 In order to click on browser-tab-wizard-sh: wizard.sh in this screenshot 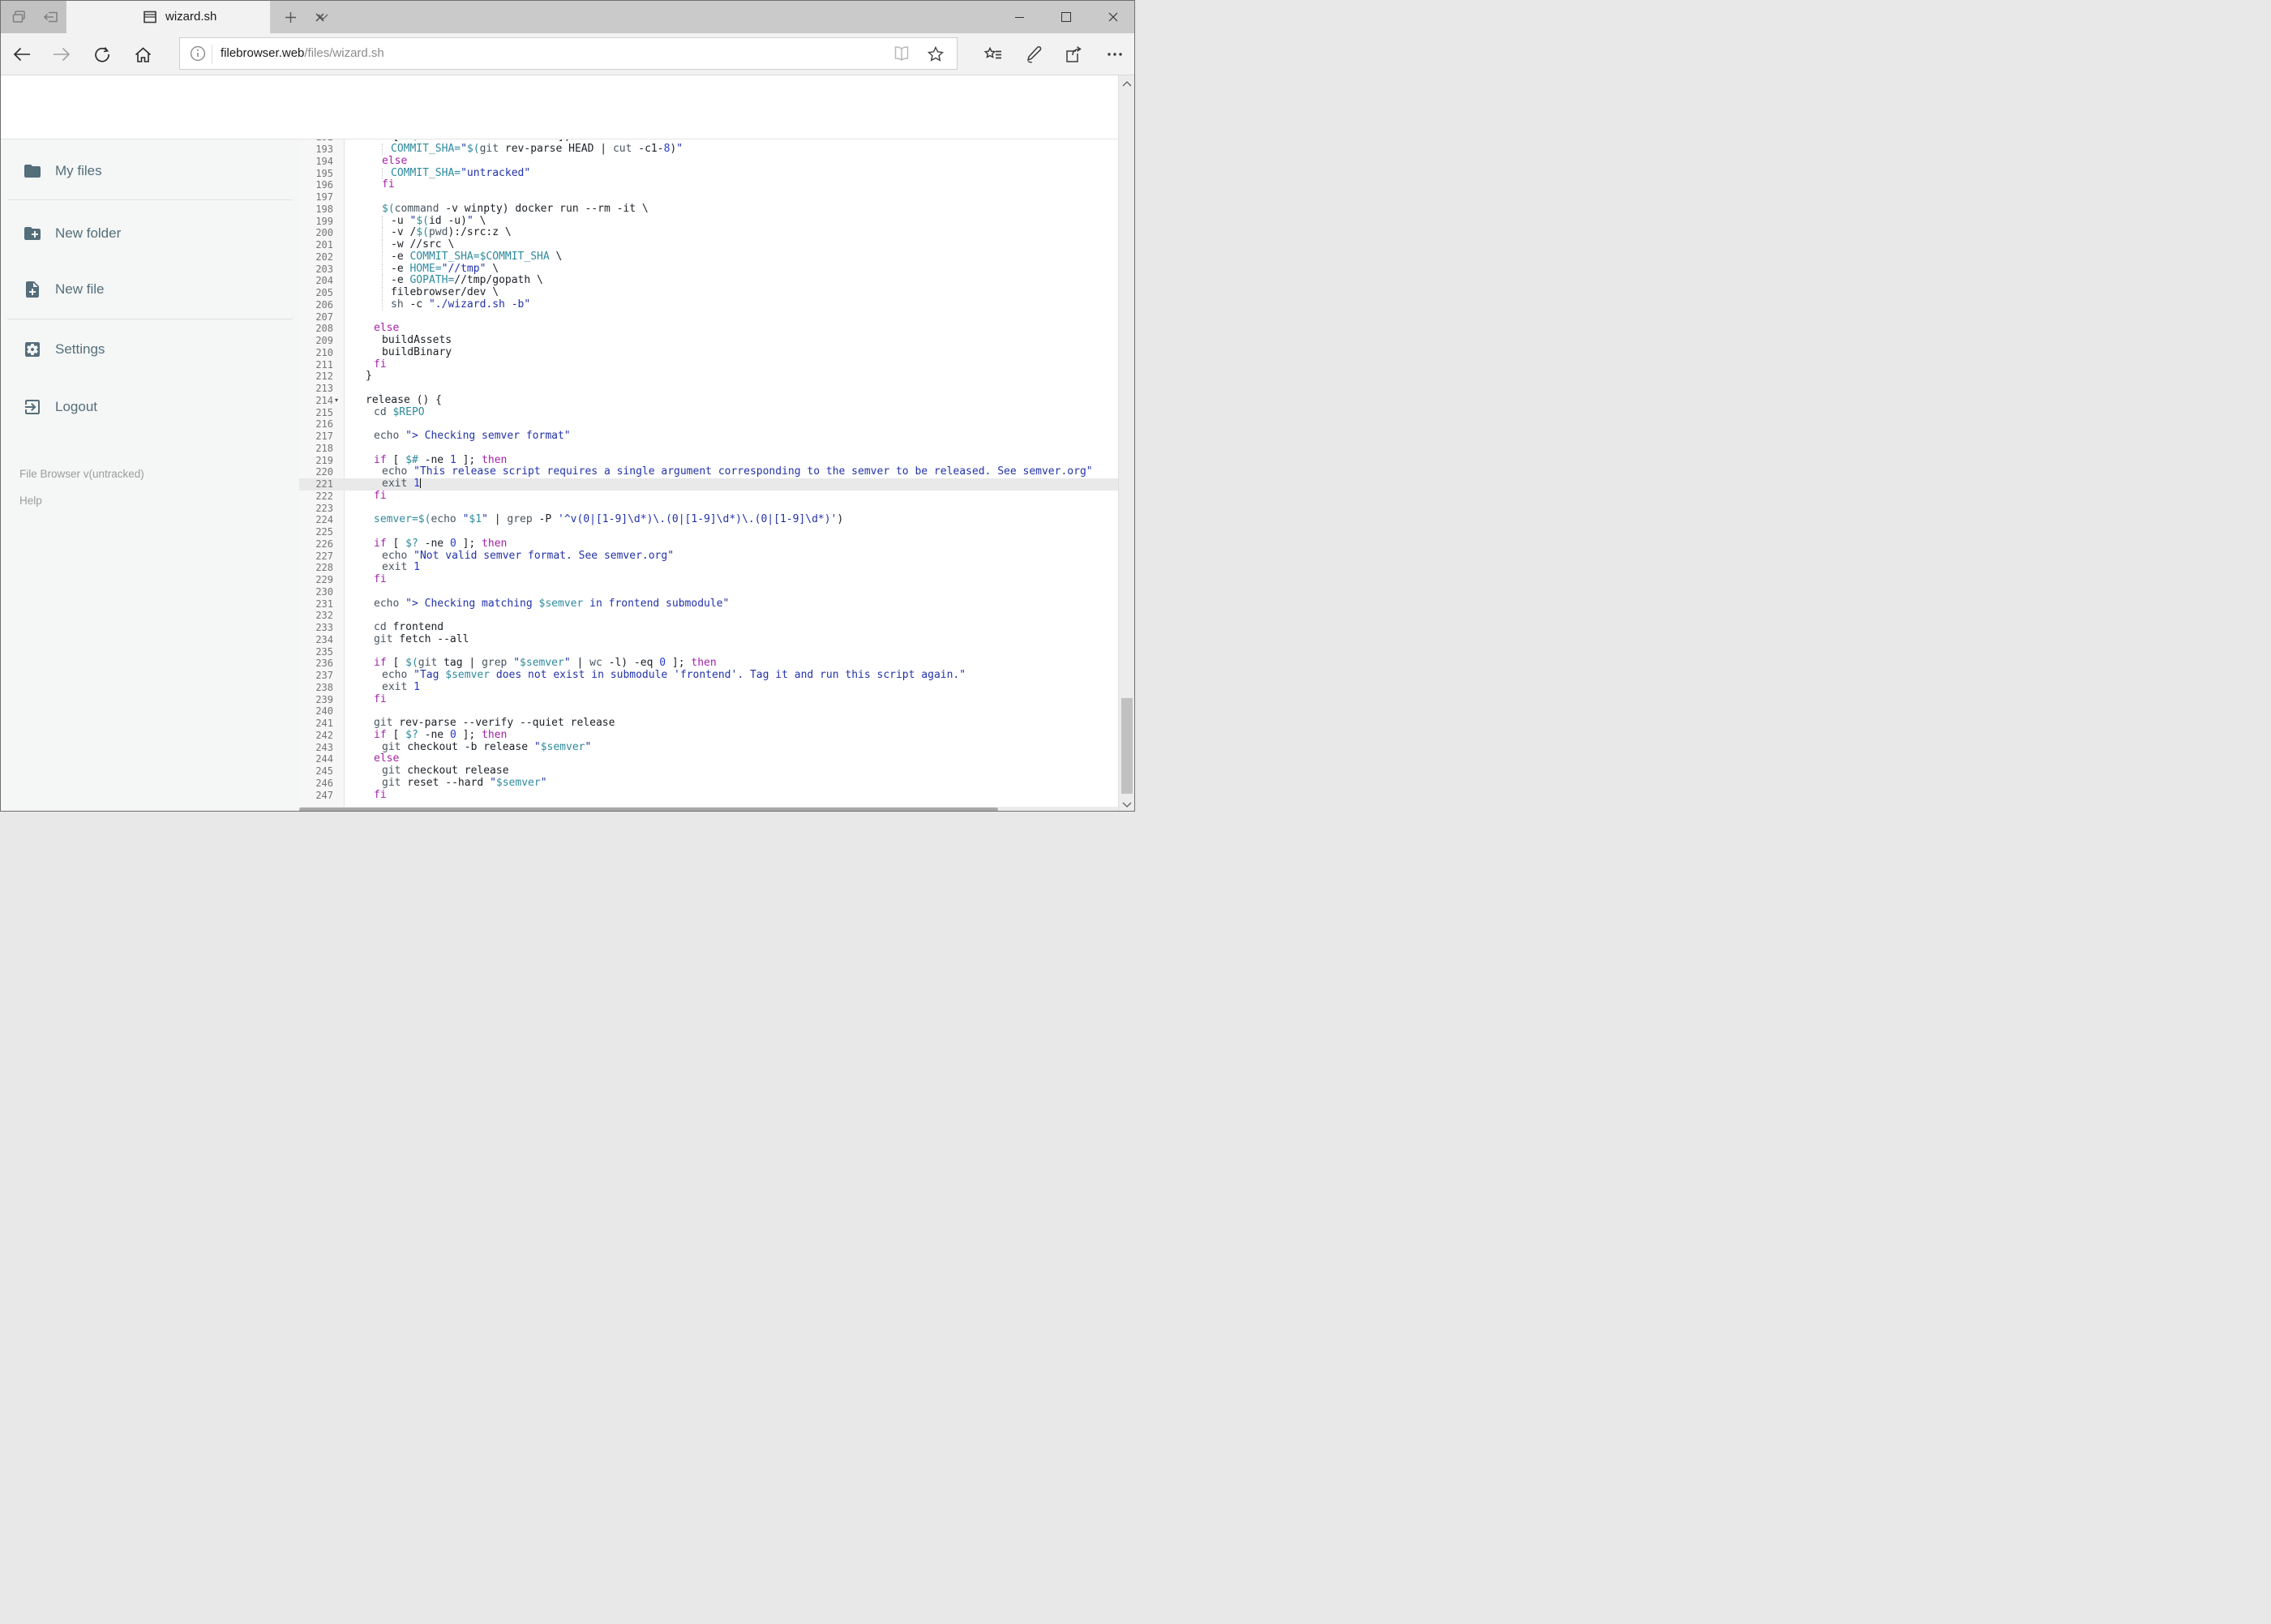, I will do `click(195, 17)`.